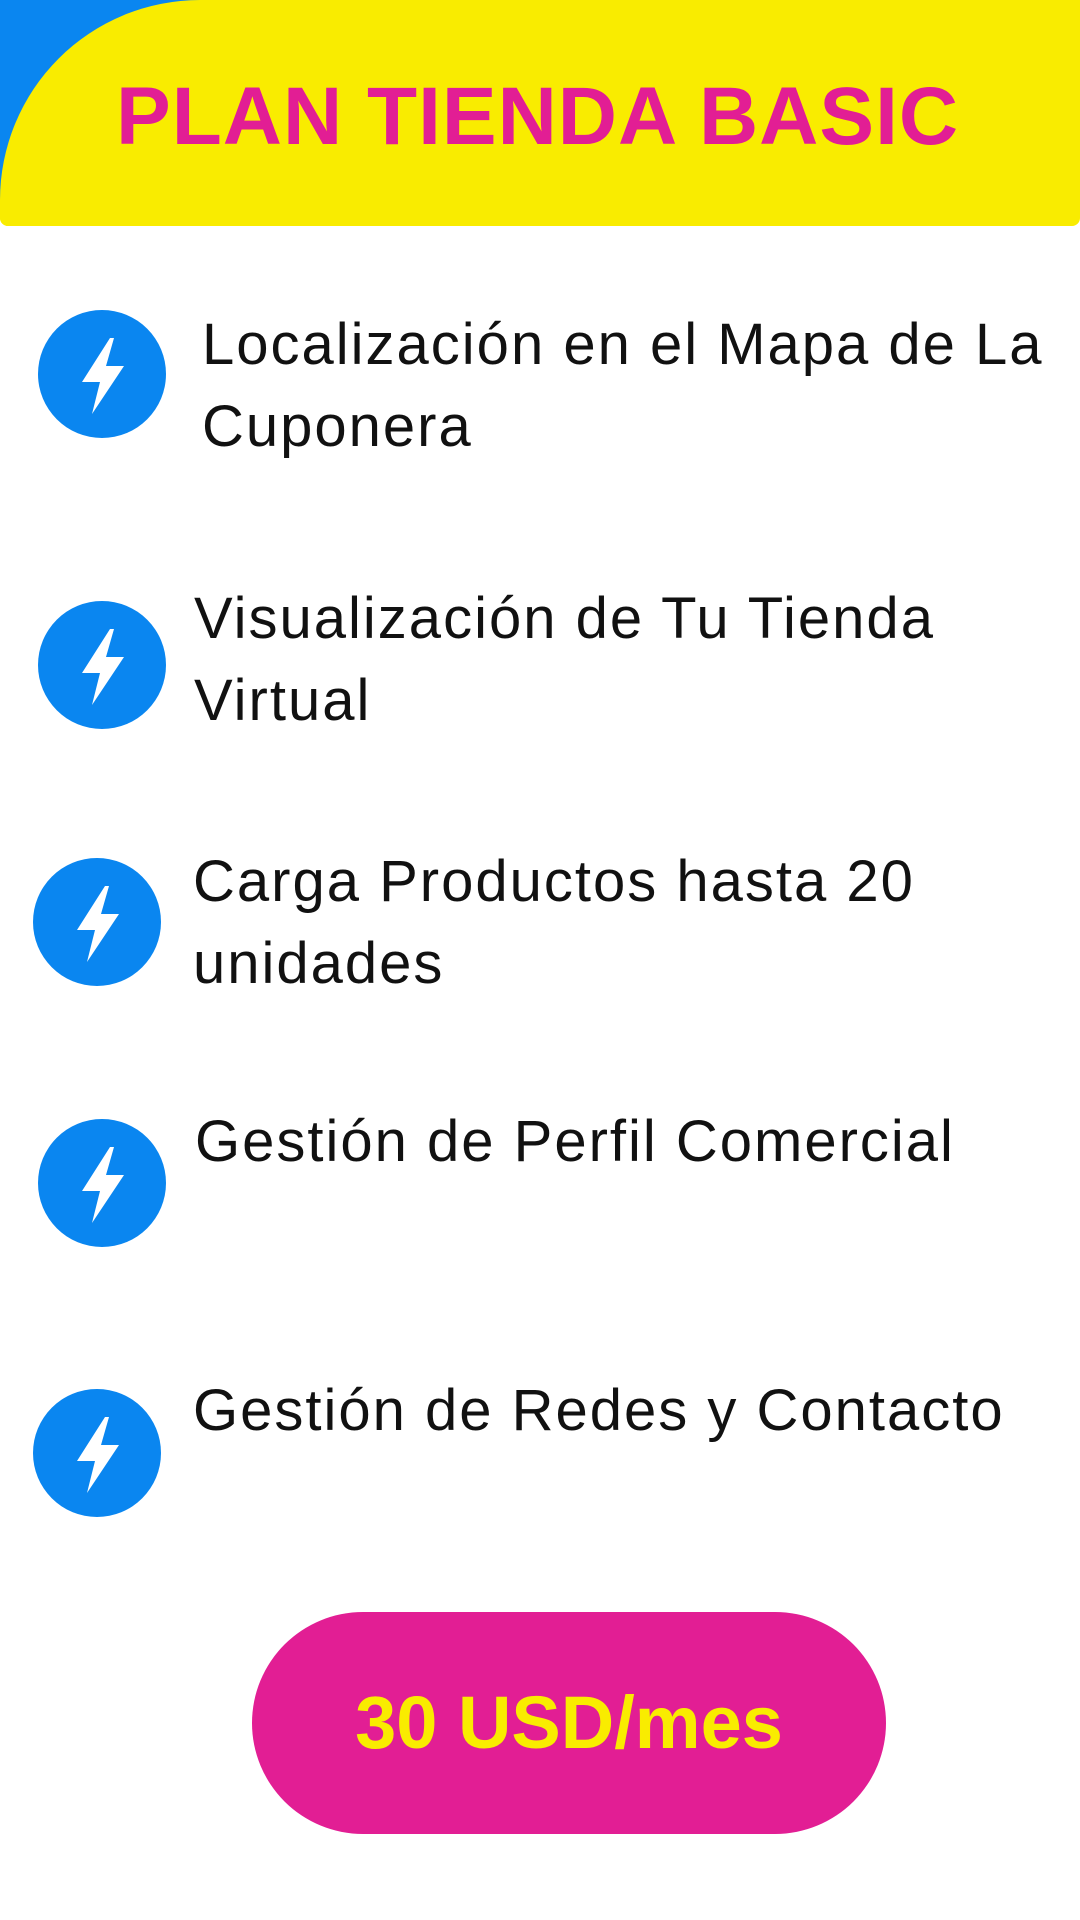 This screenshot has height=1920, width=1080. What do you see at coordinates (575, 1141) in the screenshot?
I see `feature-text: Gestión de Perfil Comercial` at bounding box center [575, 1141].